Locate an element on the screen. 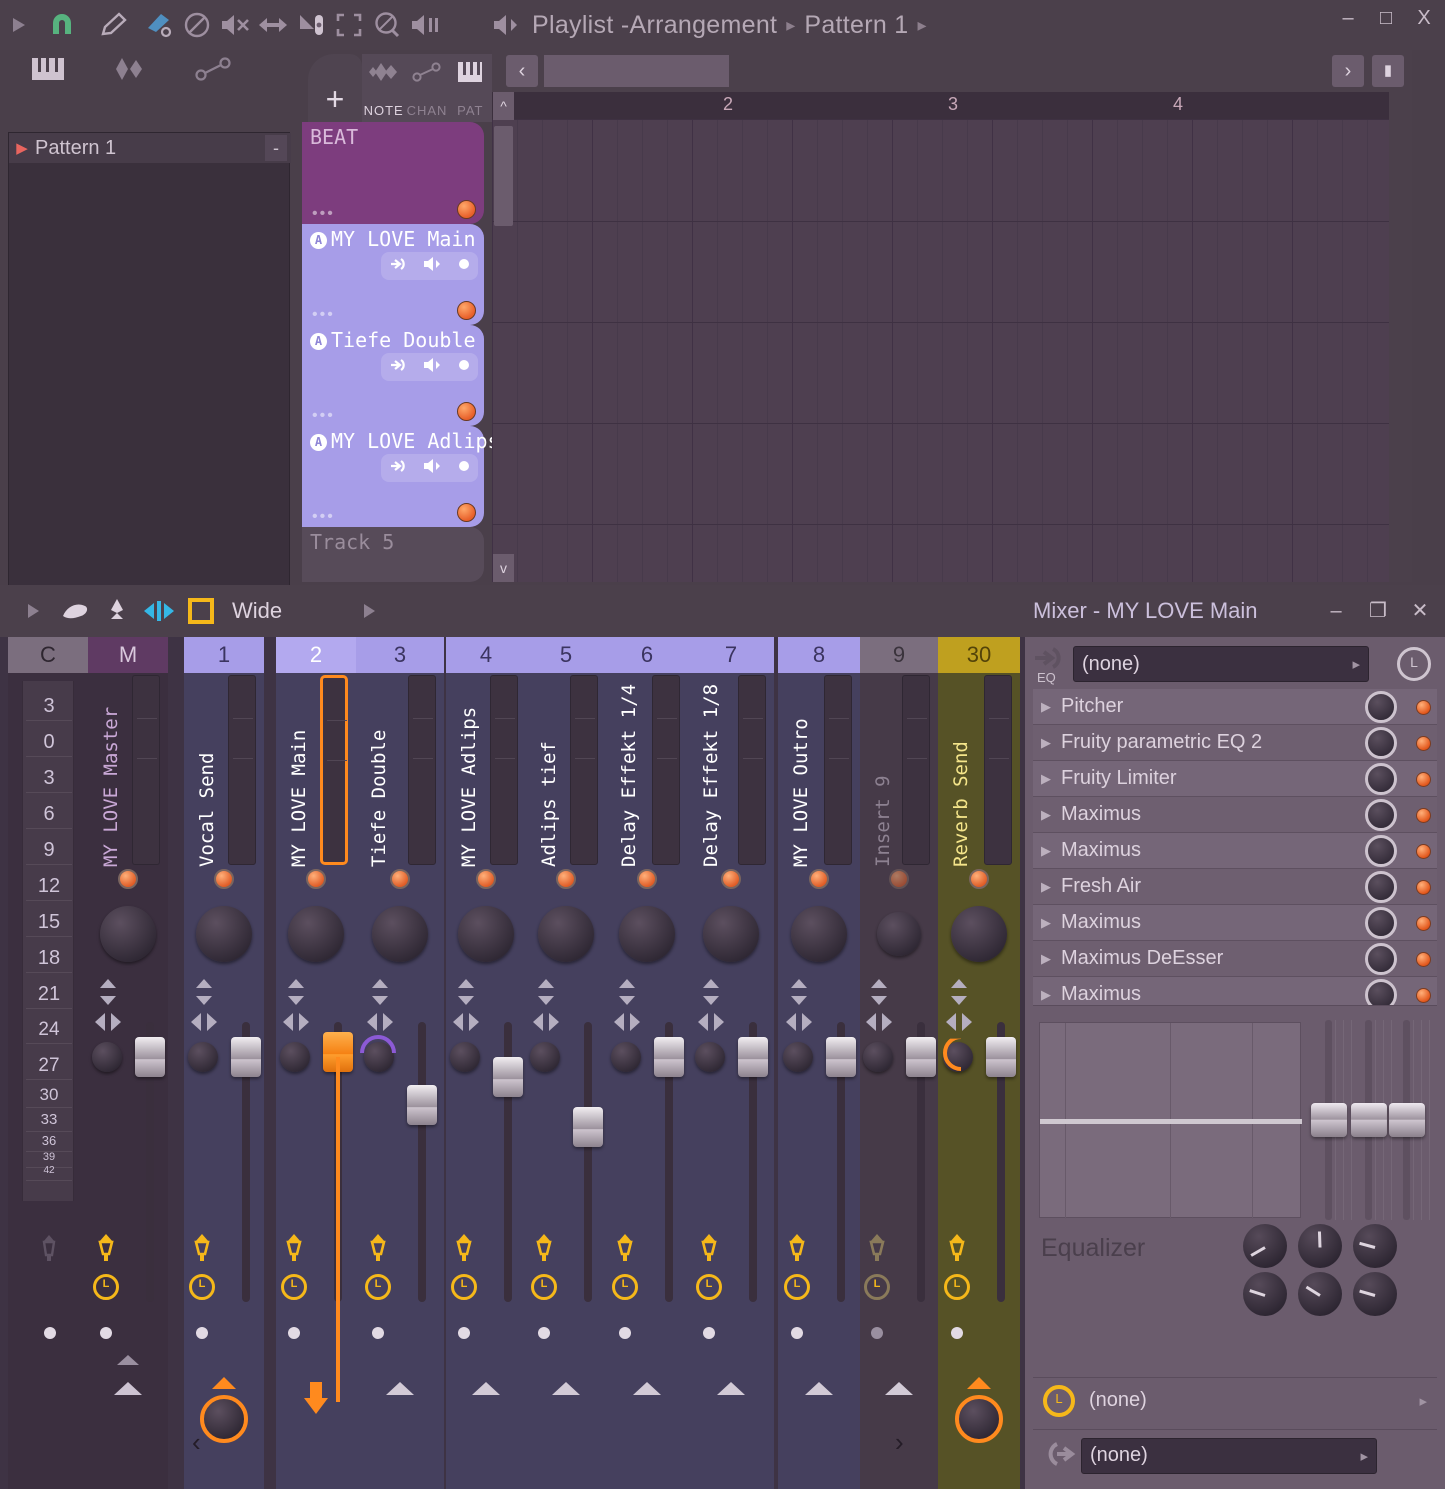 This screenshot has height=1489, width=1445. send-arrow-up-icon is located at coordinates (224, 1383).